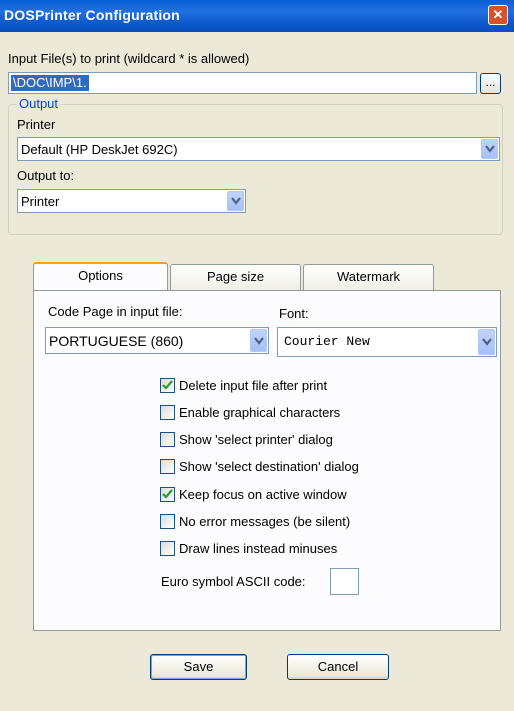  I want to click on font-dropdown-button, so click(486, 342).